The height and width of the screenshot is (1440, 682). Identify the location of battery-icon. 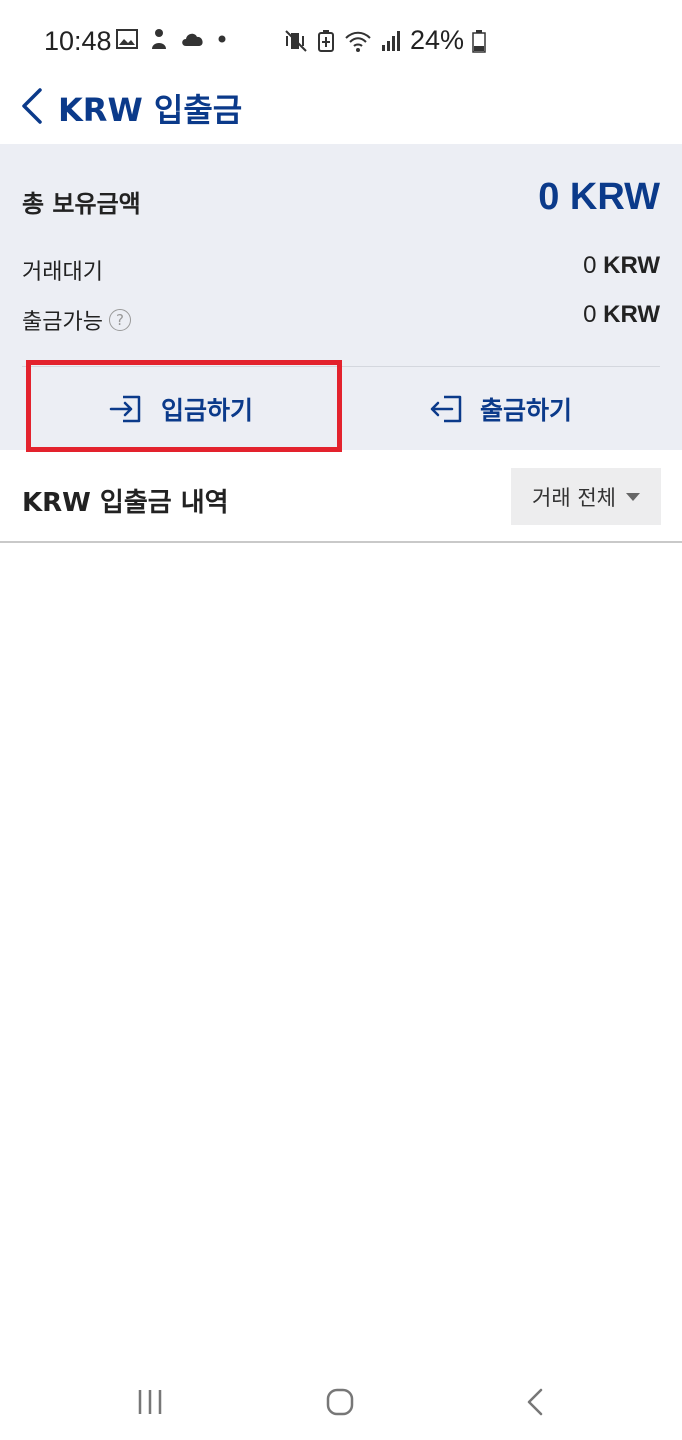
(479, 41).